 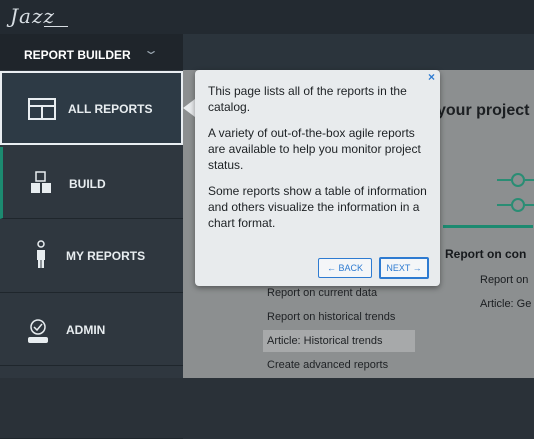 What do you see at coordinates (56, 26) in the screenshot?
I see `logo-underline` at bounding box center [56, 26].